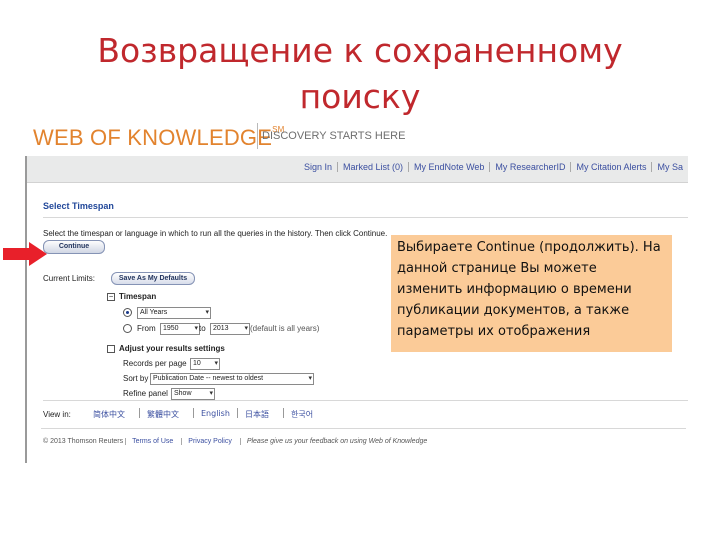 This screenshot has height=540, width=720. Describe the element at coordinates (111, 349) in the screenshot. I see `adjust-settings-checkbox` at that location.